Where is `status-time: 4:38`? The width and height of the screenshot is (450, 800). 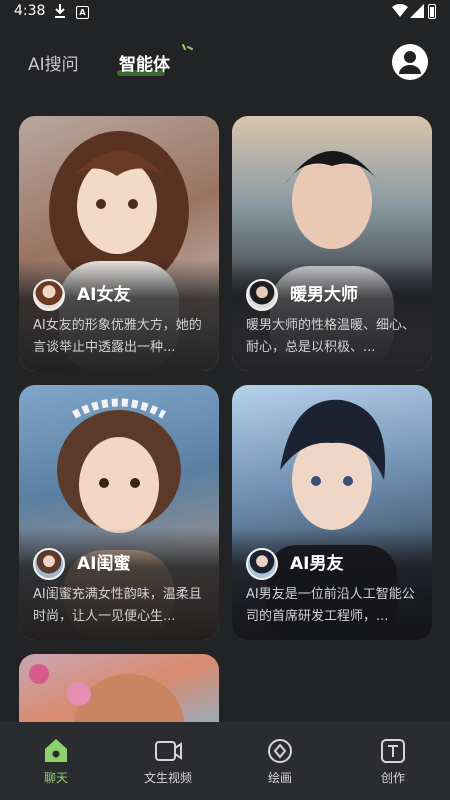
status-time: 4:38 is located at coordinates (30, 11).